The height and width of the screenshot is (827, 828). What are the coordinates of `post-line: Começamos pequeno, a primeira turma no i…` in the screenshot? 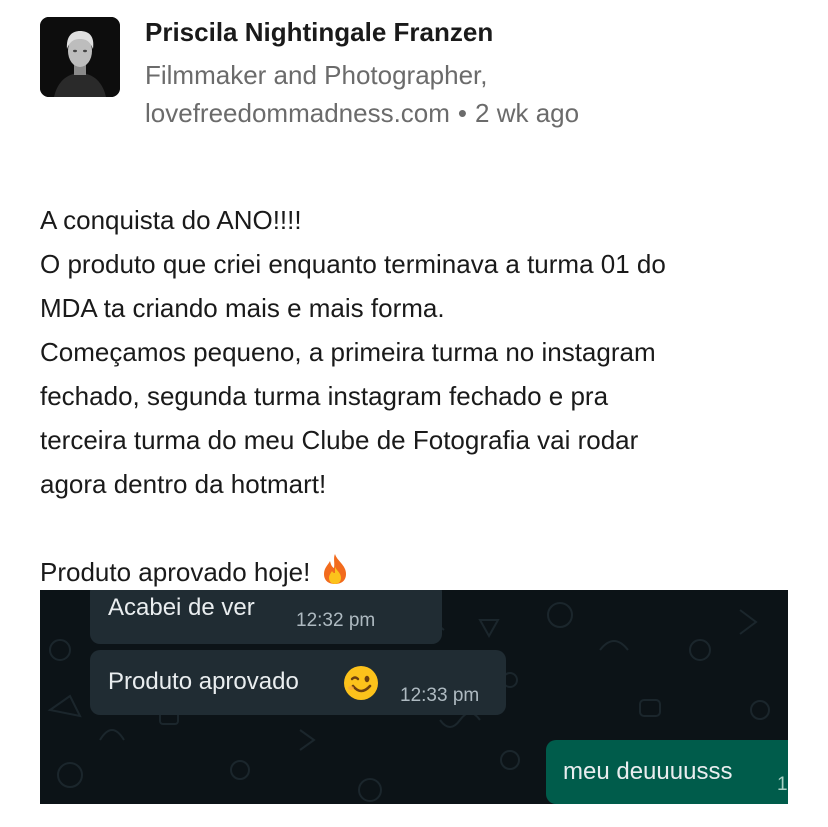 It's located at (348, 352).